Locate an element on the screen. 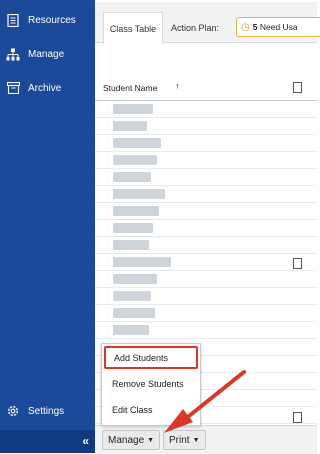 The image size is (320, 454). tab-class-table: Class Table is located at coordinates (133, 28).